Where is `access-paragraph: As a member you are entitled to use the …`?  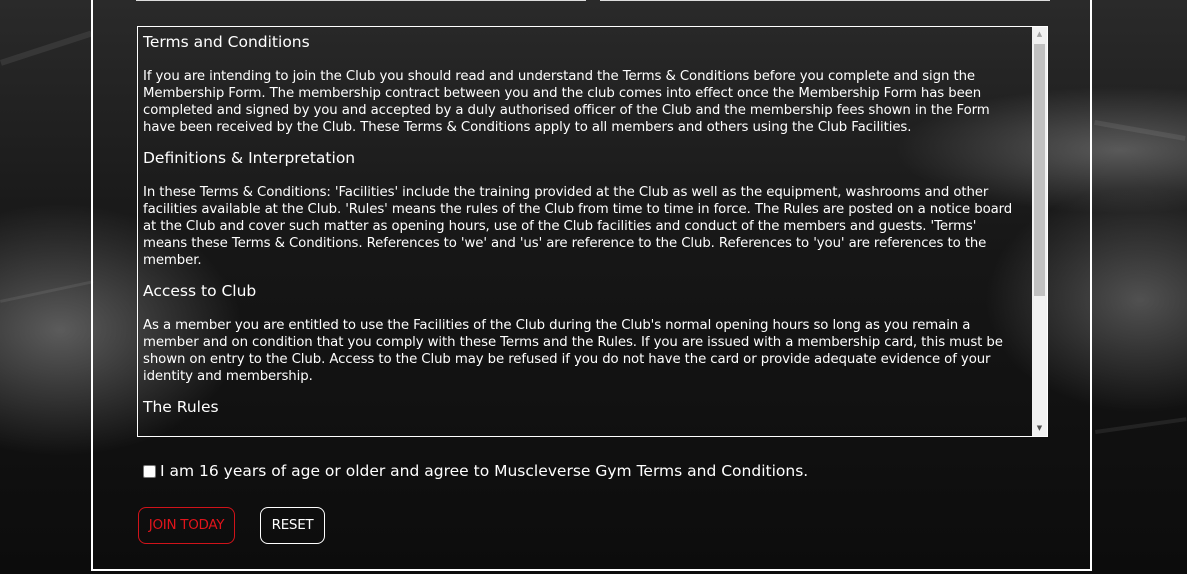 access-paragraph: As a member you are entitled to use the … is located at coordinates (573, 351).